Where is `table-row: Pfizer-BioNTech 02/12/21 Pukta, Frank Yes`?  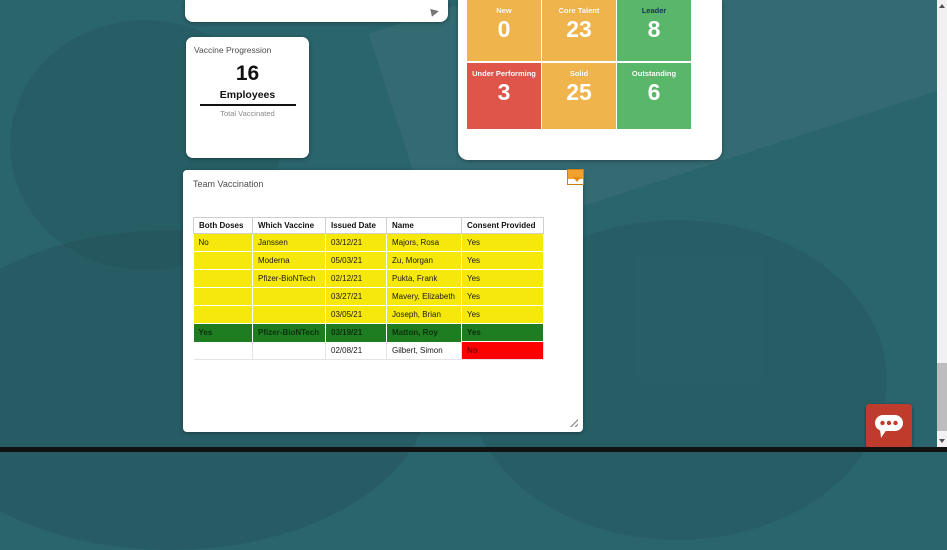
table-row: Pfizer-BioNTech 02/12/21 Pukta, Frank Yes is located at coordinates (368, 278).